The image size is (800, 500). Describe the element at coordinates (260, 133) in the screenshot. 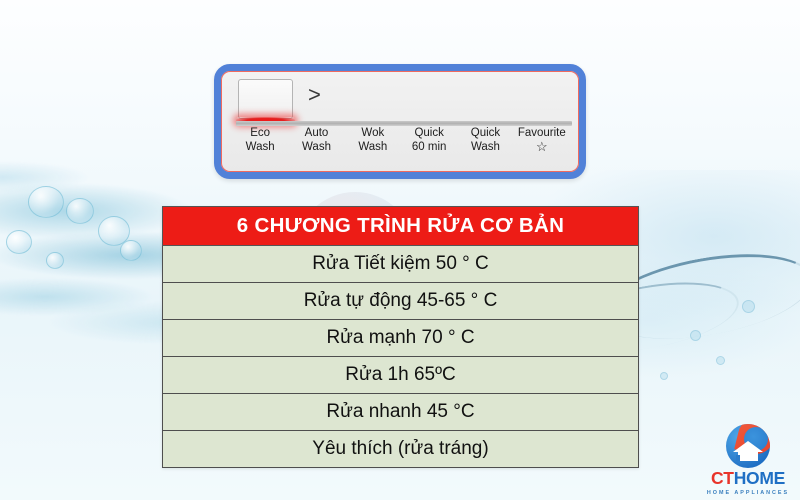

I see `program-eco-wash-line1: Eco` at that location.